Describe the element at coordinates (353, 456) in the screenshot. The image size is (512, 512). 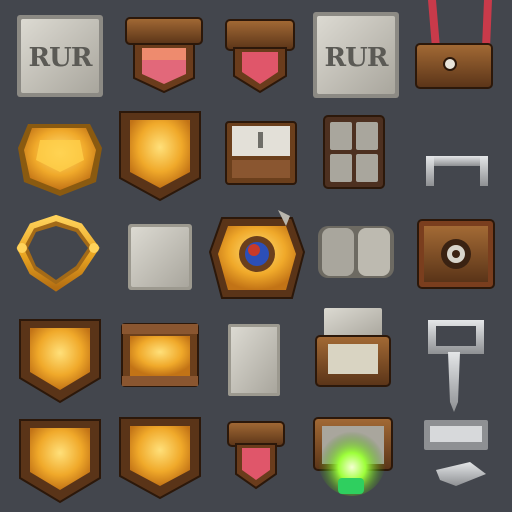
I see `green-glow-chest-icon` at that location.